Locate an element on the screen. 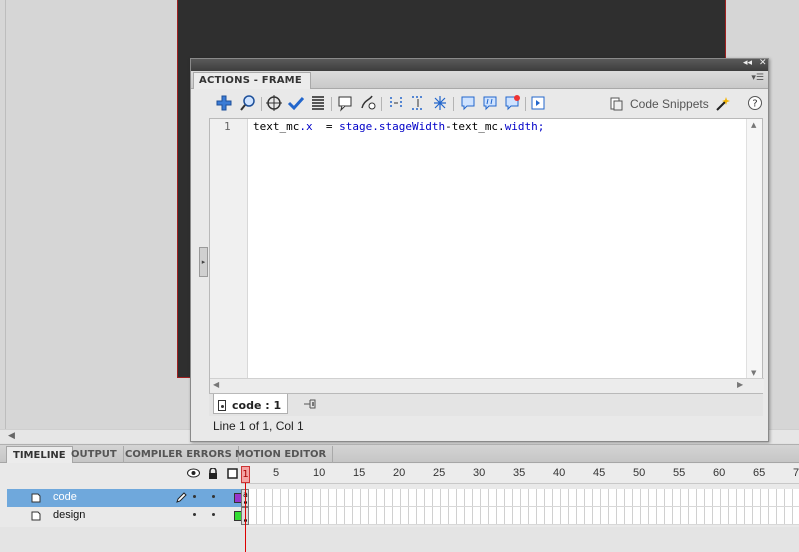 This screenshot has width=799, height=552. code-token: text_mc is located at coordinates (276, 126).